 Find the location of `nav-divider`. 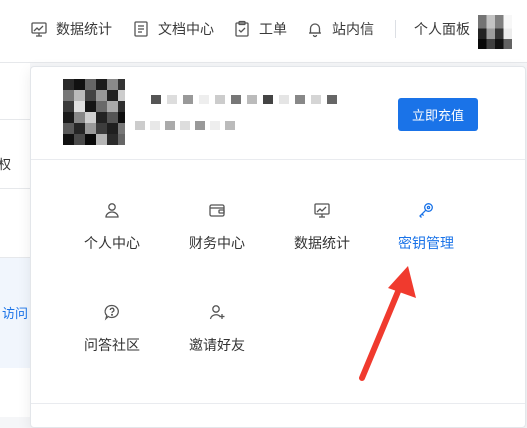

nav-divider is located at coordinates (395, 29).